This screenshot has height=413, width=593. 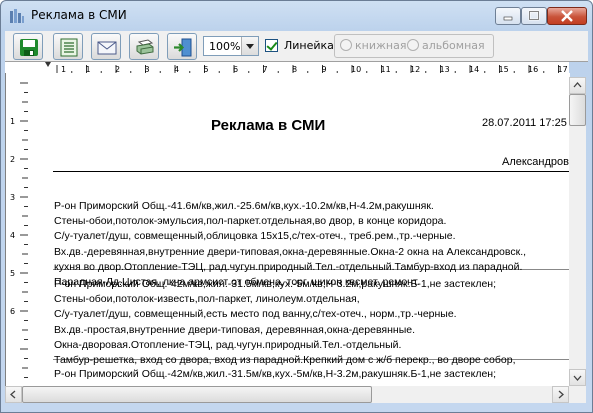 What do you see at coordinates (535, 162) in the screenshot?
I see `document-address: Александров` at bounding box center [535, 162].